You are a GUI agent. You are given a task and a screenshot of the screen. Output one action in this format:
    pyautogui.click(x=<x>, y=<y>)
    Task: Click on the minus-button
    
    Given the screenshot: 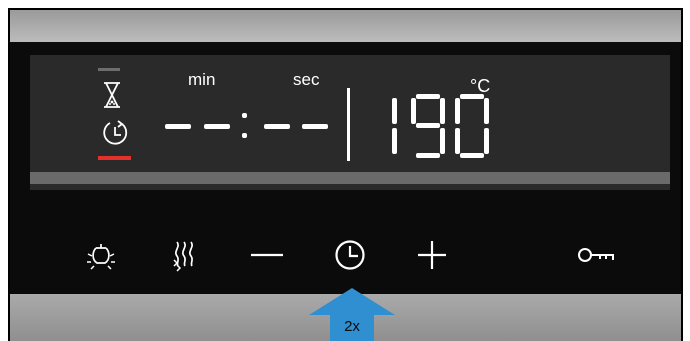 What is the action you would take?
    pyautogui.click(x=267, y=255)
    